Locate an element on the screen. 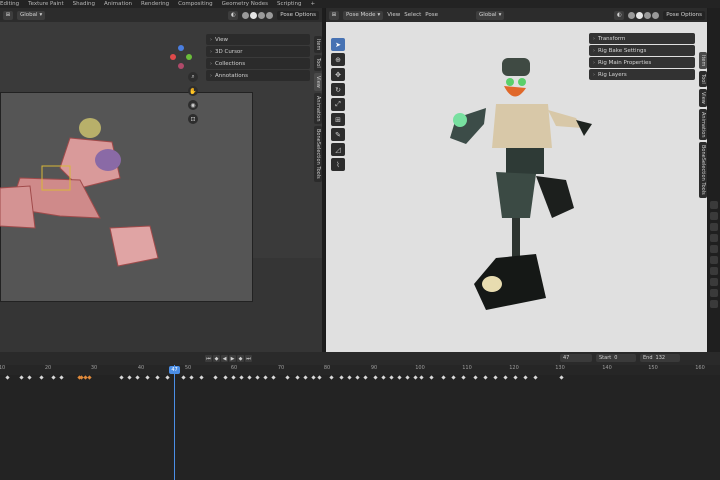  panel-transform: › Transform is located at coordinates (642, 38).